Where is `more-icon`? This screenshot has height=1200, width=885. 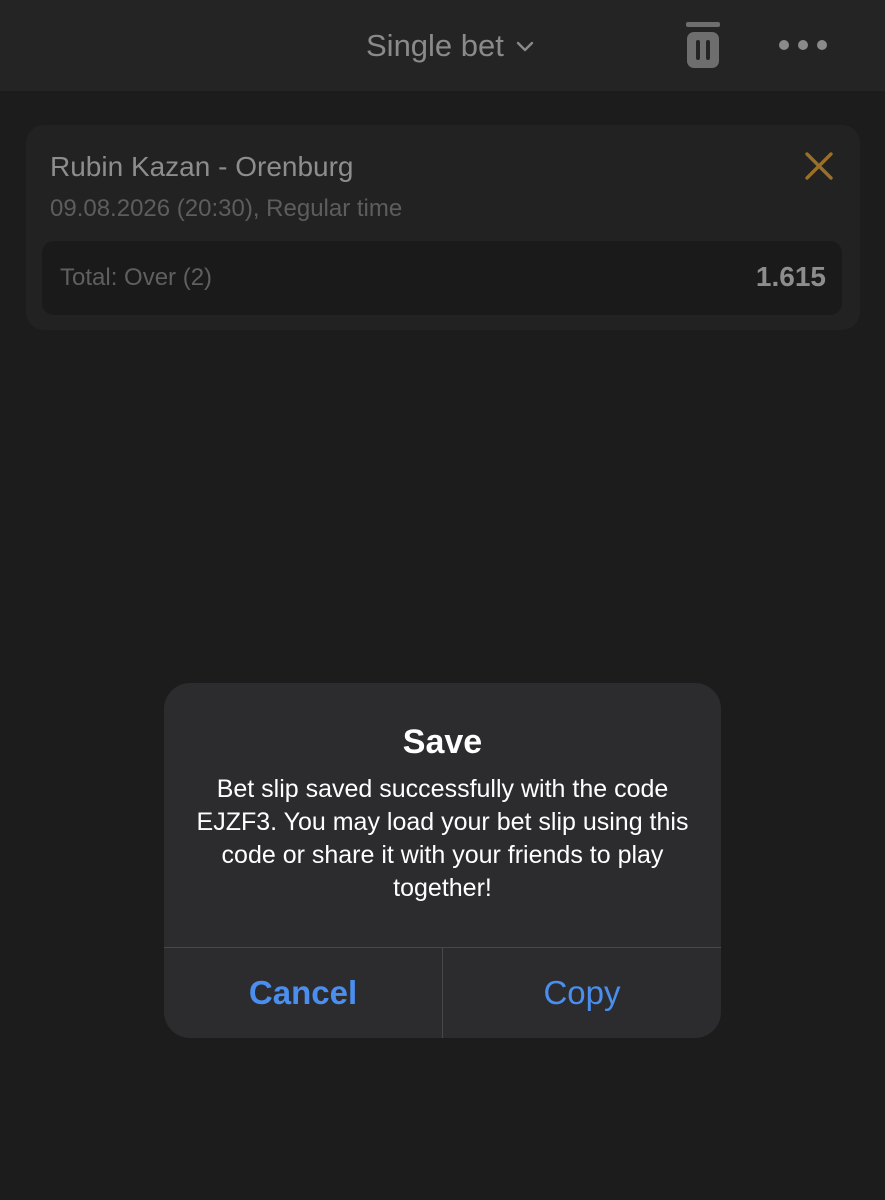
more-icon is located at coordinates (803, 45).